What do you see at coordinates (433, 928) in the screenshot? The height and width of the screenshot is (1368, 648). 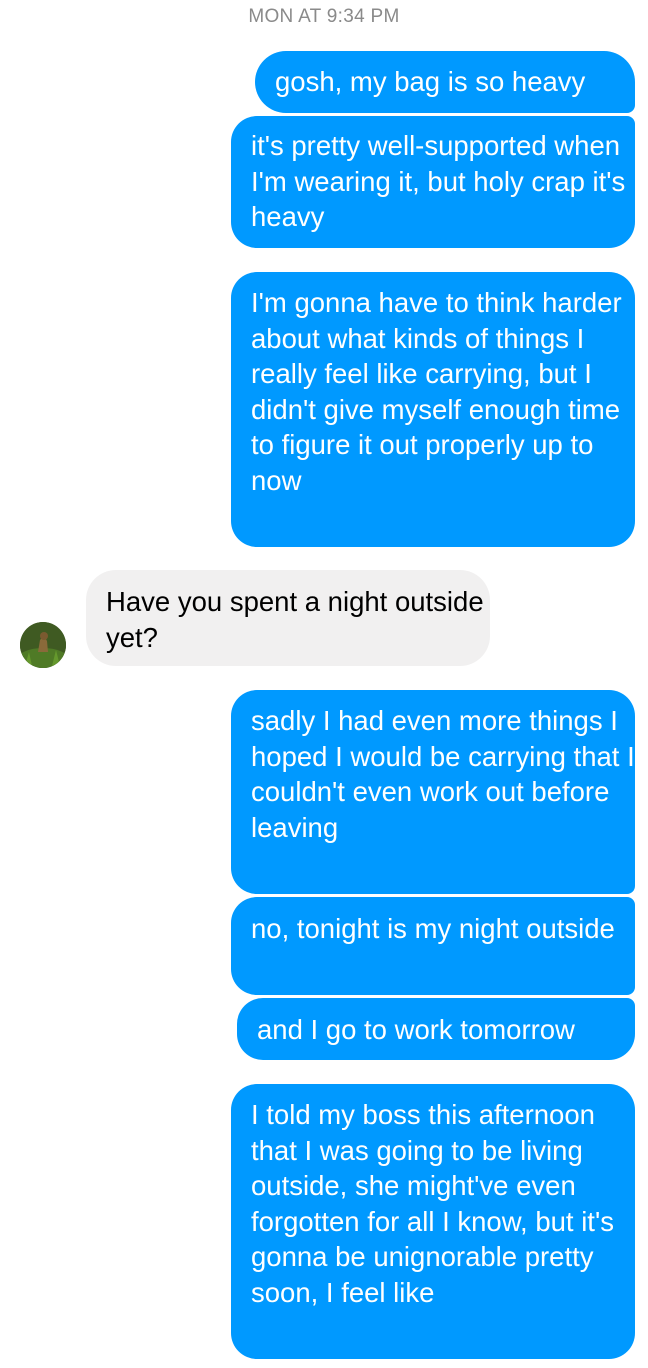 I see `message-text: no, tonight is my night outside` at bounding box center [433, 928].